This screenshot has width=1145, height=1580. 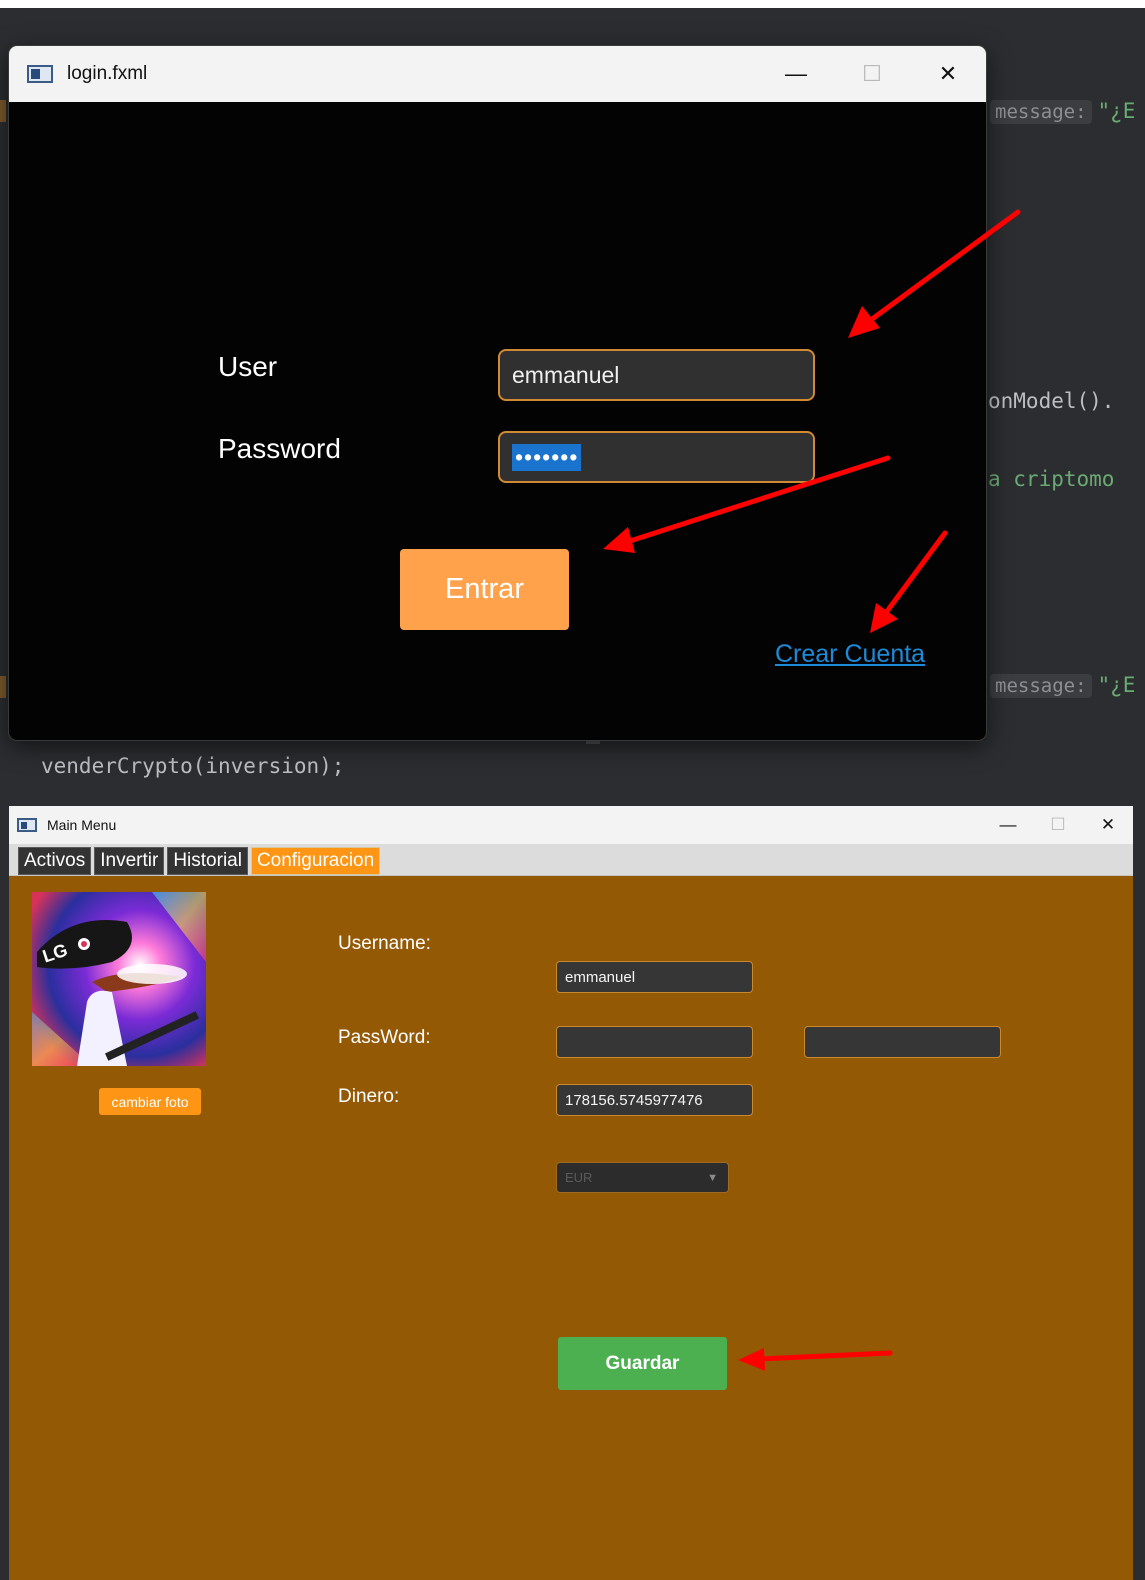 What do you see at coordinates (656, 375) in the screenshot?
I see `user-input: emmanuel` at bounding box center [656, 375].